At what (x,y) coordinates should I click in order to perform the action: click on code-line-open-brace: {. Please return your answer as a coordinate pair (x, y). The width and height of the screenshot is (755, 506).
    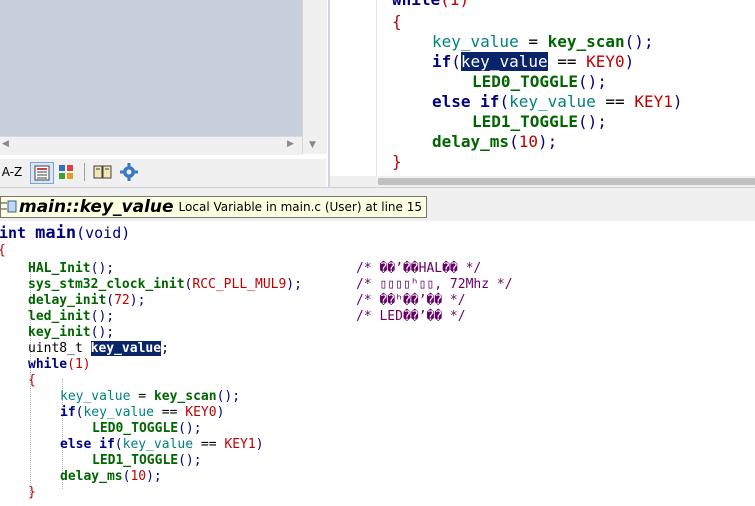
    Looking at the image, I should click on (397, 21).